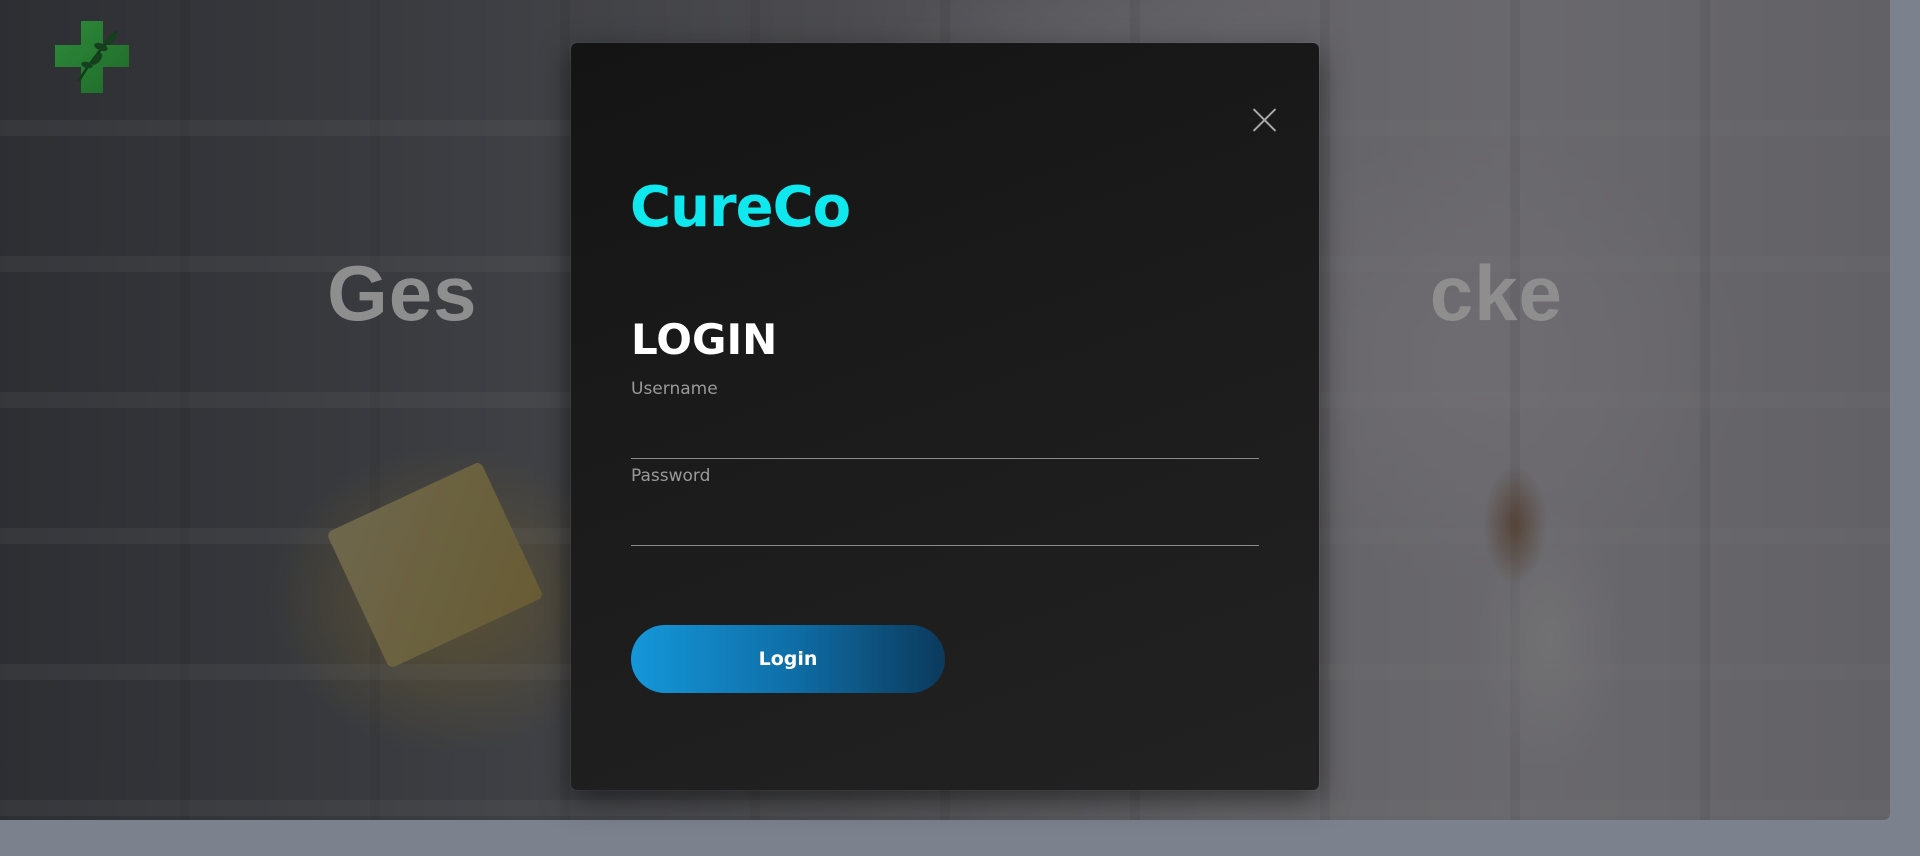 The width and height of the screenshot is (1920, 856). I want to click on password-field, so click(945, 528).